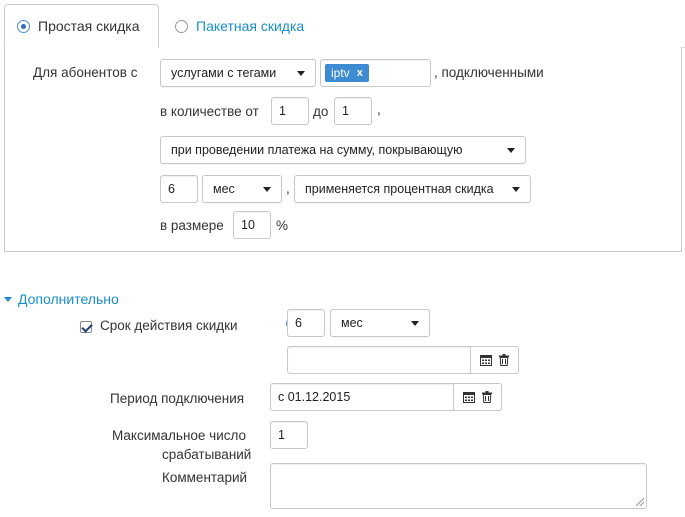 The image size is (685, 517). Describe the element at coordinates (380, 323) in the screenshot. I see `validity-unit-select: мес` at that location.